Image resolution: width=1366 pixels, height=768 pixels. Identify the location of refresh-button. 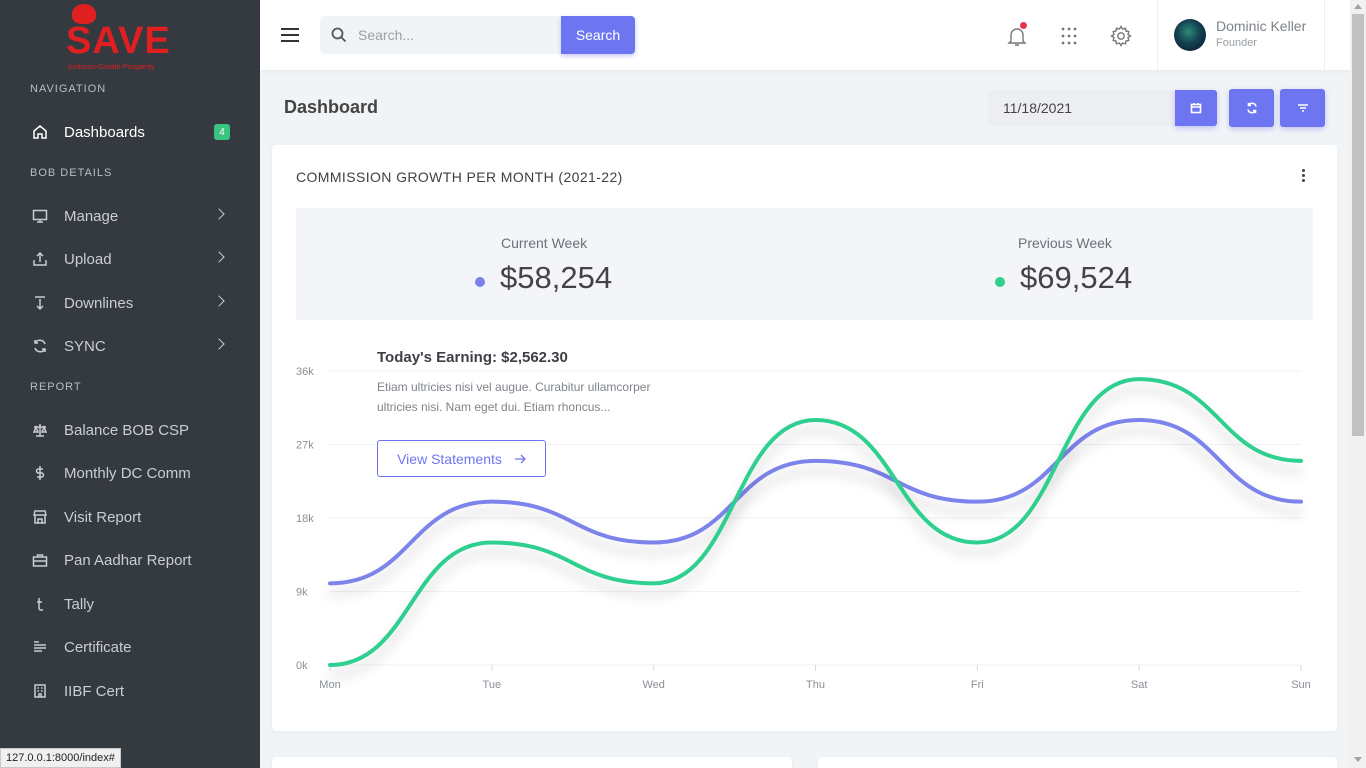
(1251, 108).